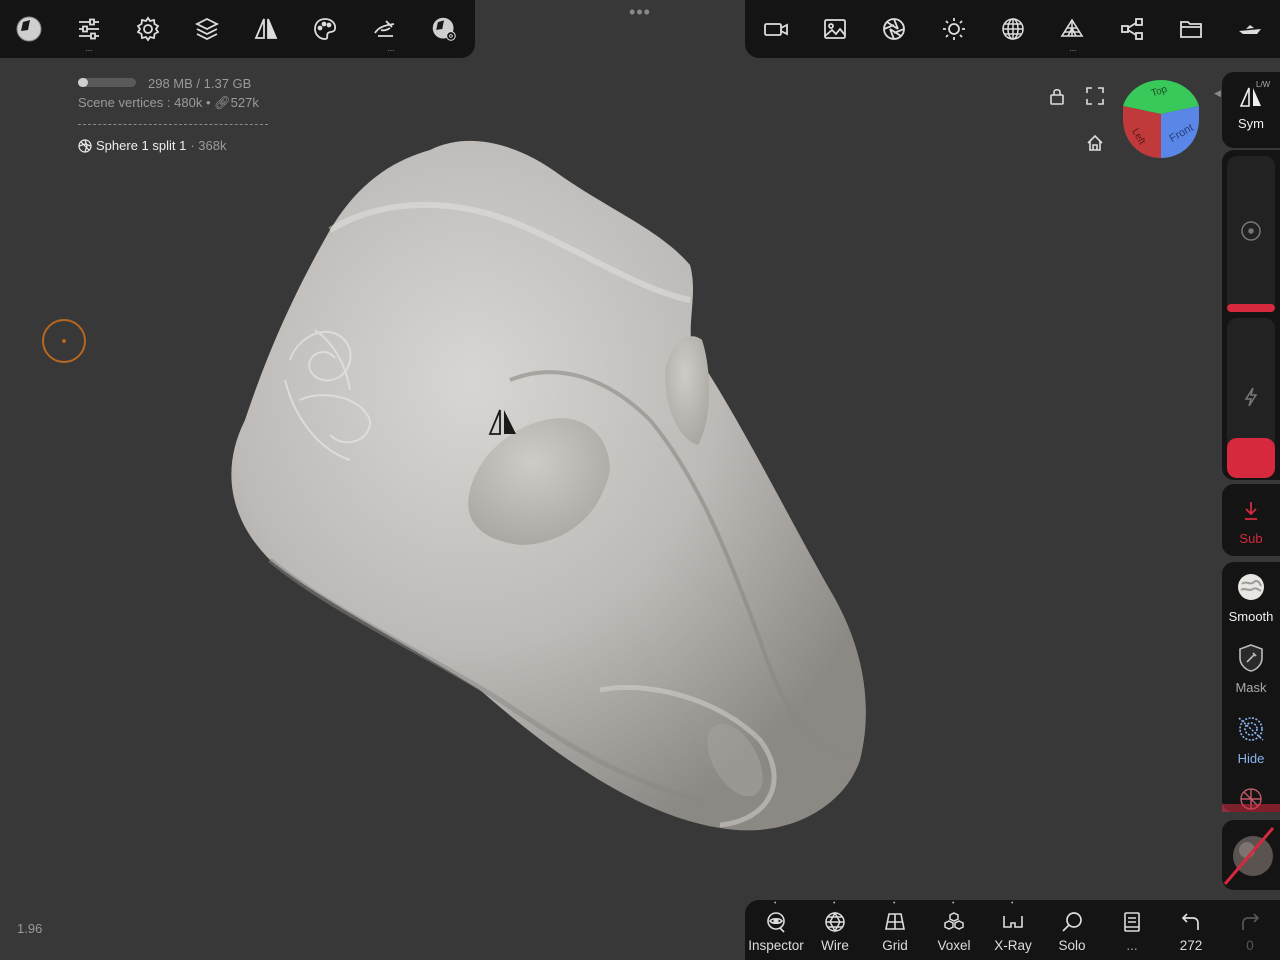  I want to click on material-settings-icon, so click(444, 29).